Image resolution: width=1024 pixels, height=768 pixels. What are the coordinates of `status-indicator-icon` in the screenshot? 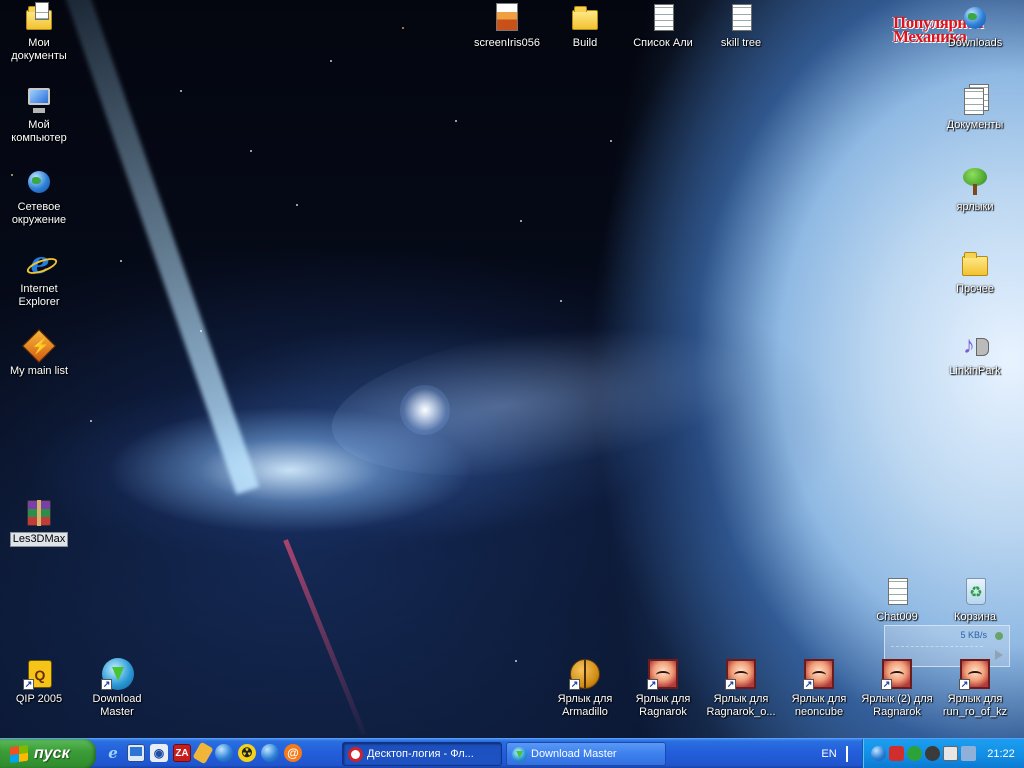 It's located at (999, 636).